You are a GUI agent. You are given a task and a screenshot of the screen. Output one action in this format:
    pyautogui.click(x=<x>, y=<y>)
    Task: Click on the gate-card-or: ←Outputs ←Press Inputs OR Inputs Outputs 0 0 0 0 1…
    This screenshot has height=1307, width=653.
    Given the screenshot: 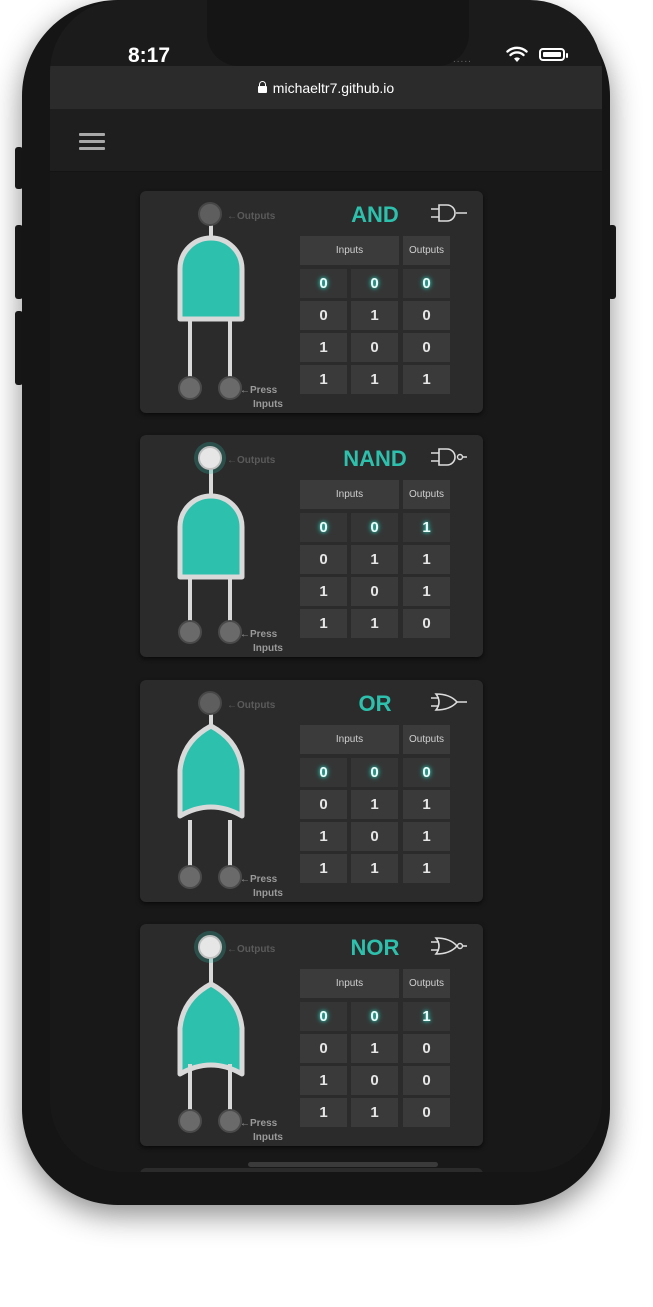 What is the action you would take?
    pyautogui.click(x=311, y=791)
    